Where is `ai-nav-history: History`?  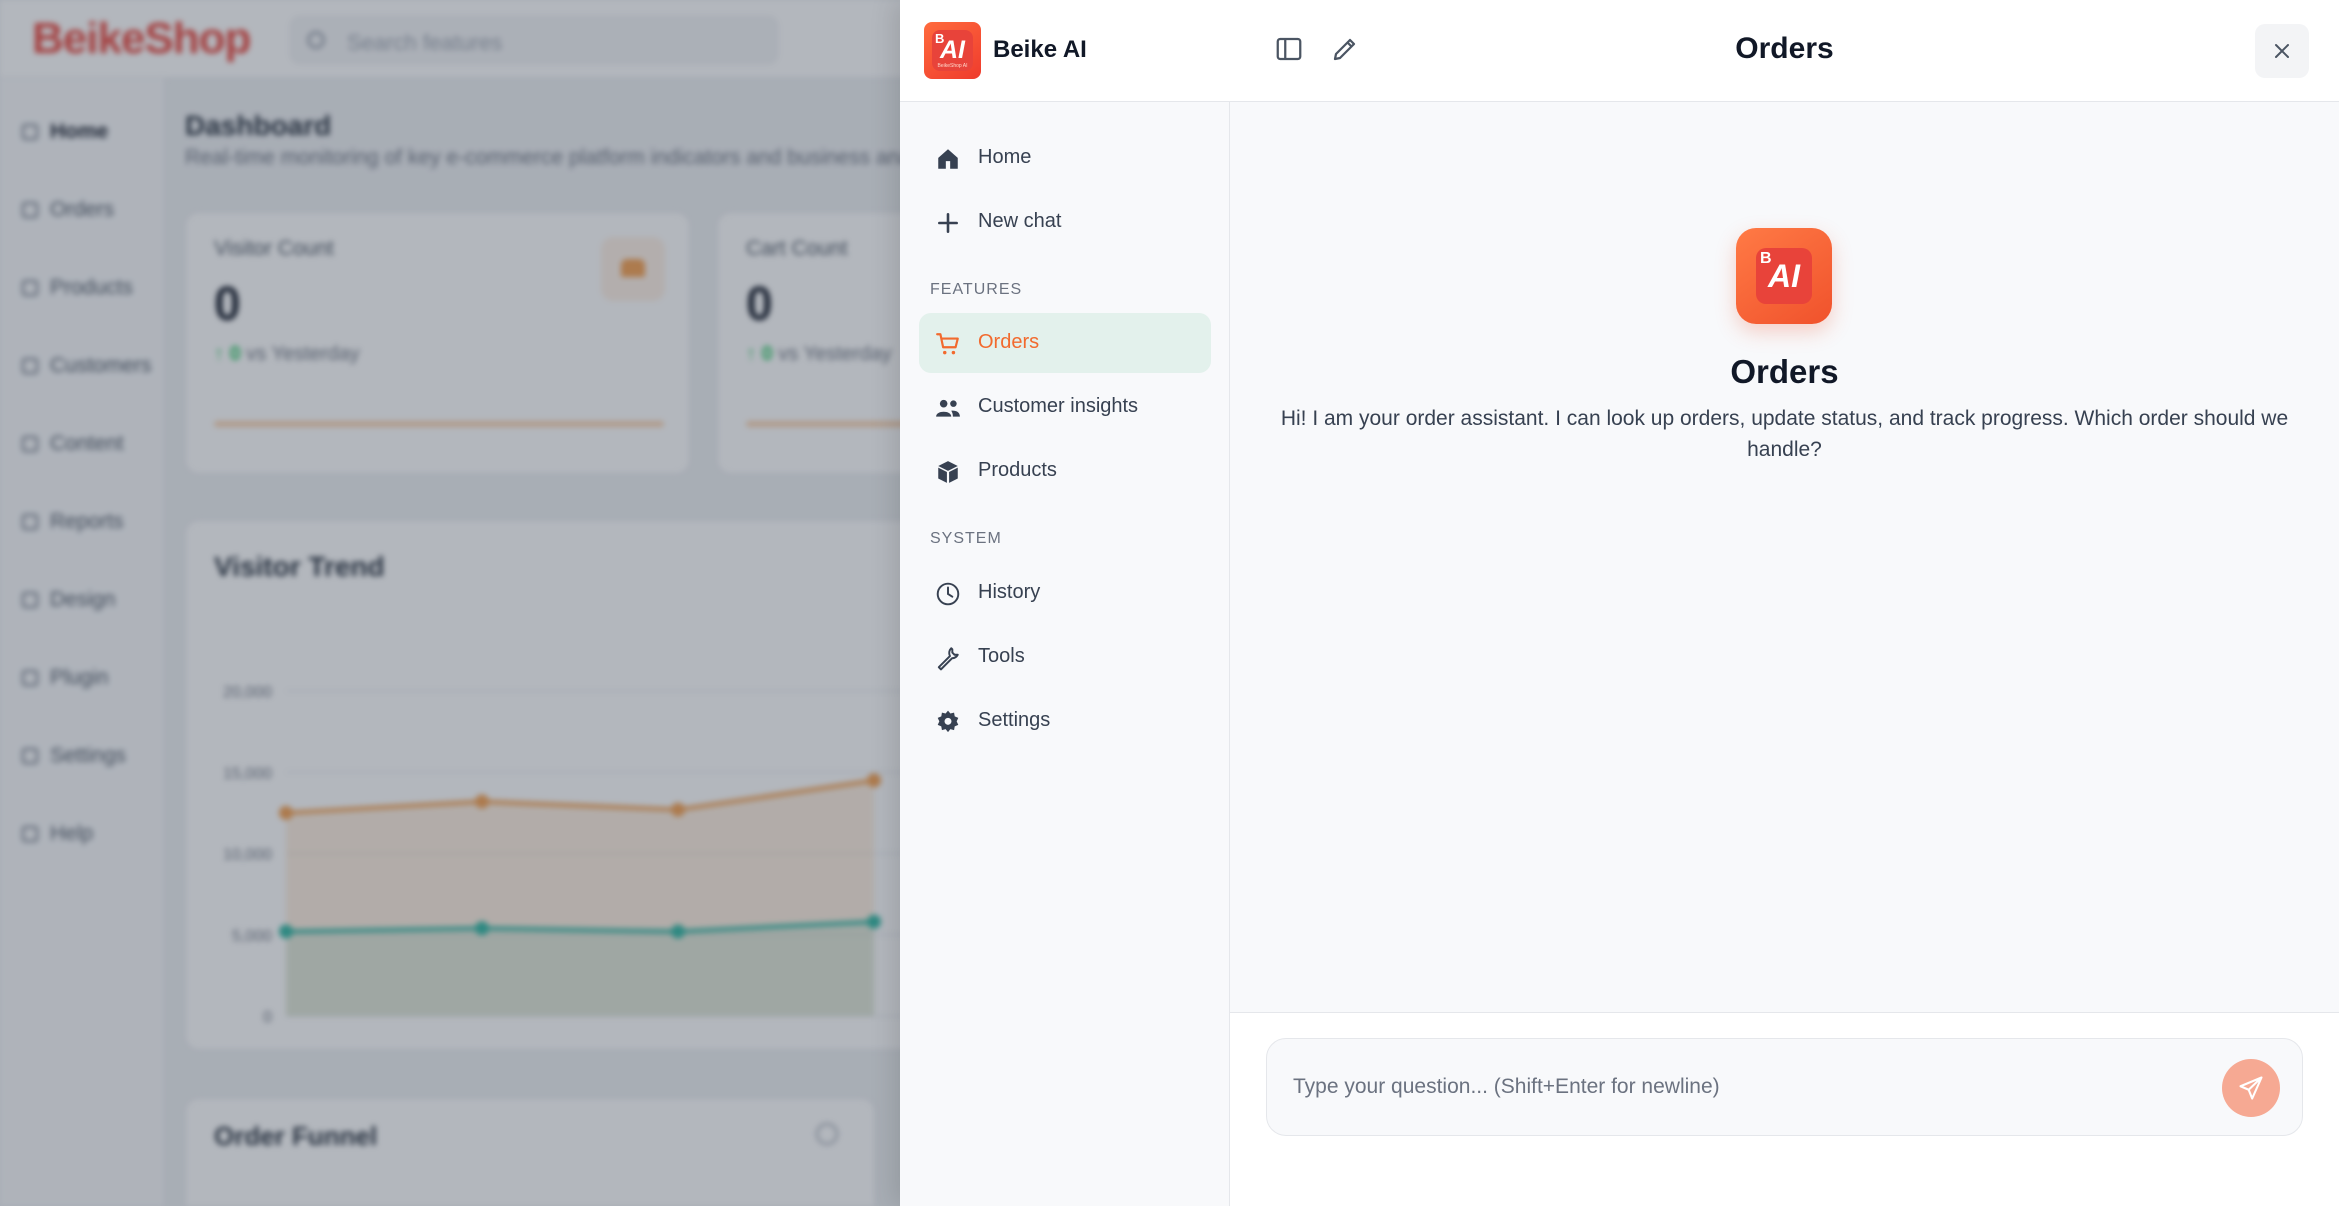
ai-nav-history: History is located at coordinates (1065, 593).